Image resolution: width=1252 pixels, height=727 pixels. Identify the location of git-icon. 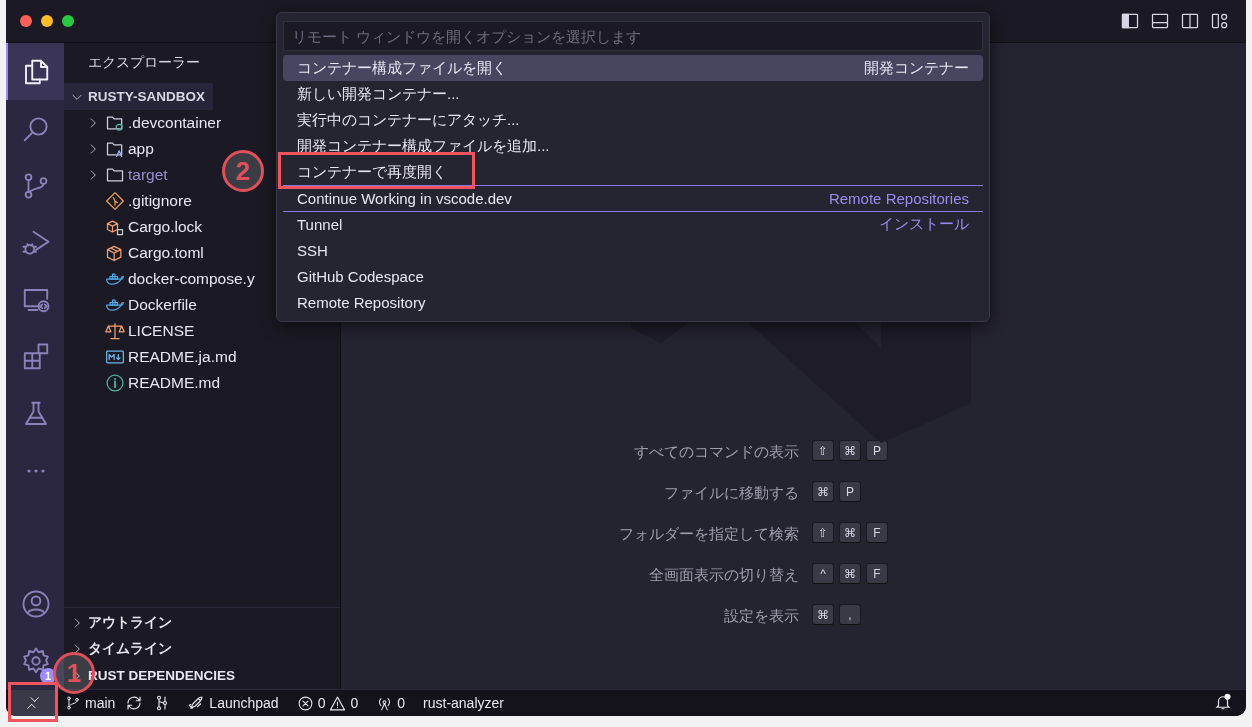
(115, 201).